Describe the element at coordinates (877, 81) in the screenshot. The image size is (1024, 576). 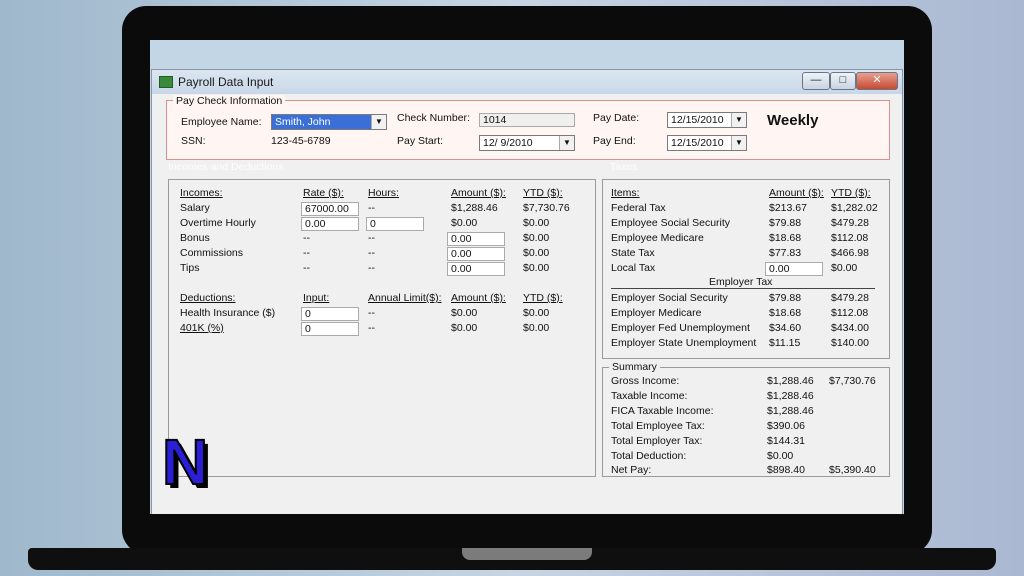
I see `close-button: ✕` at that location.